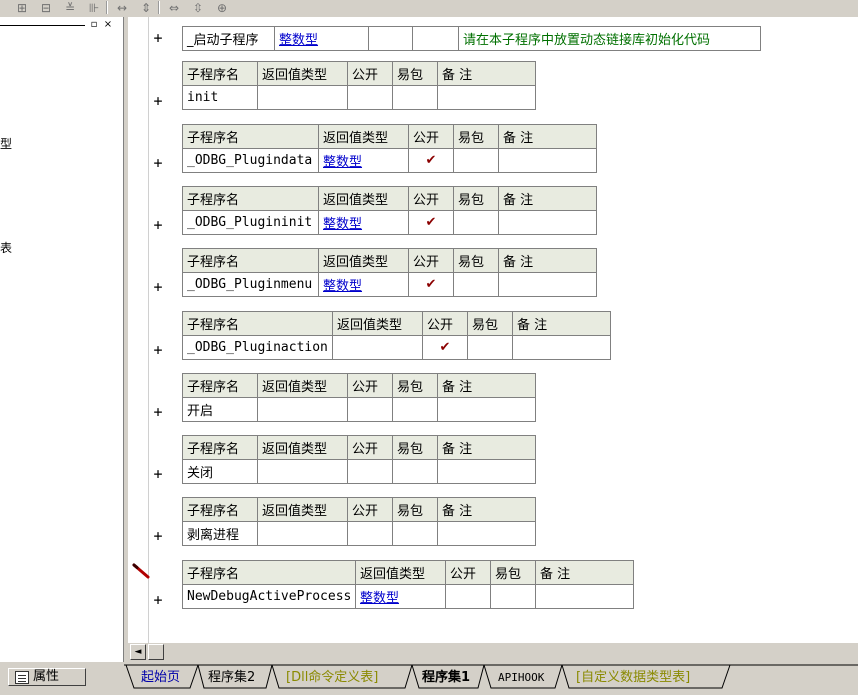  What do you see at coordinates (156, 652) in the screenshot?
I see `scroll-thumb` at bounding box center [156, 652].